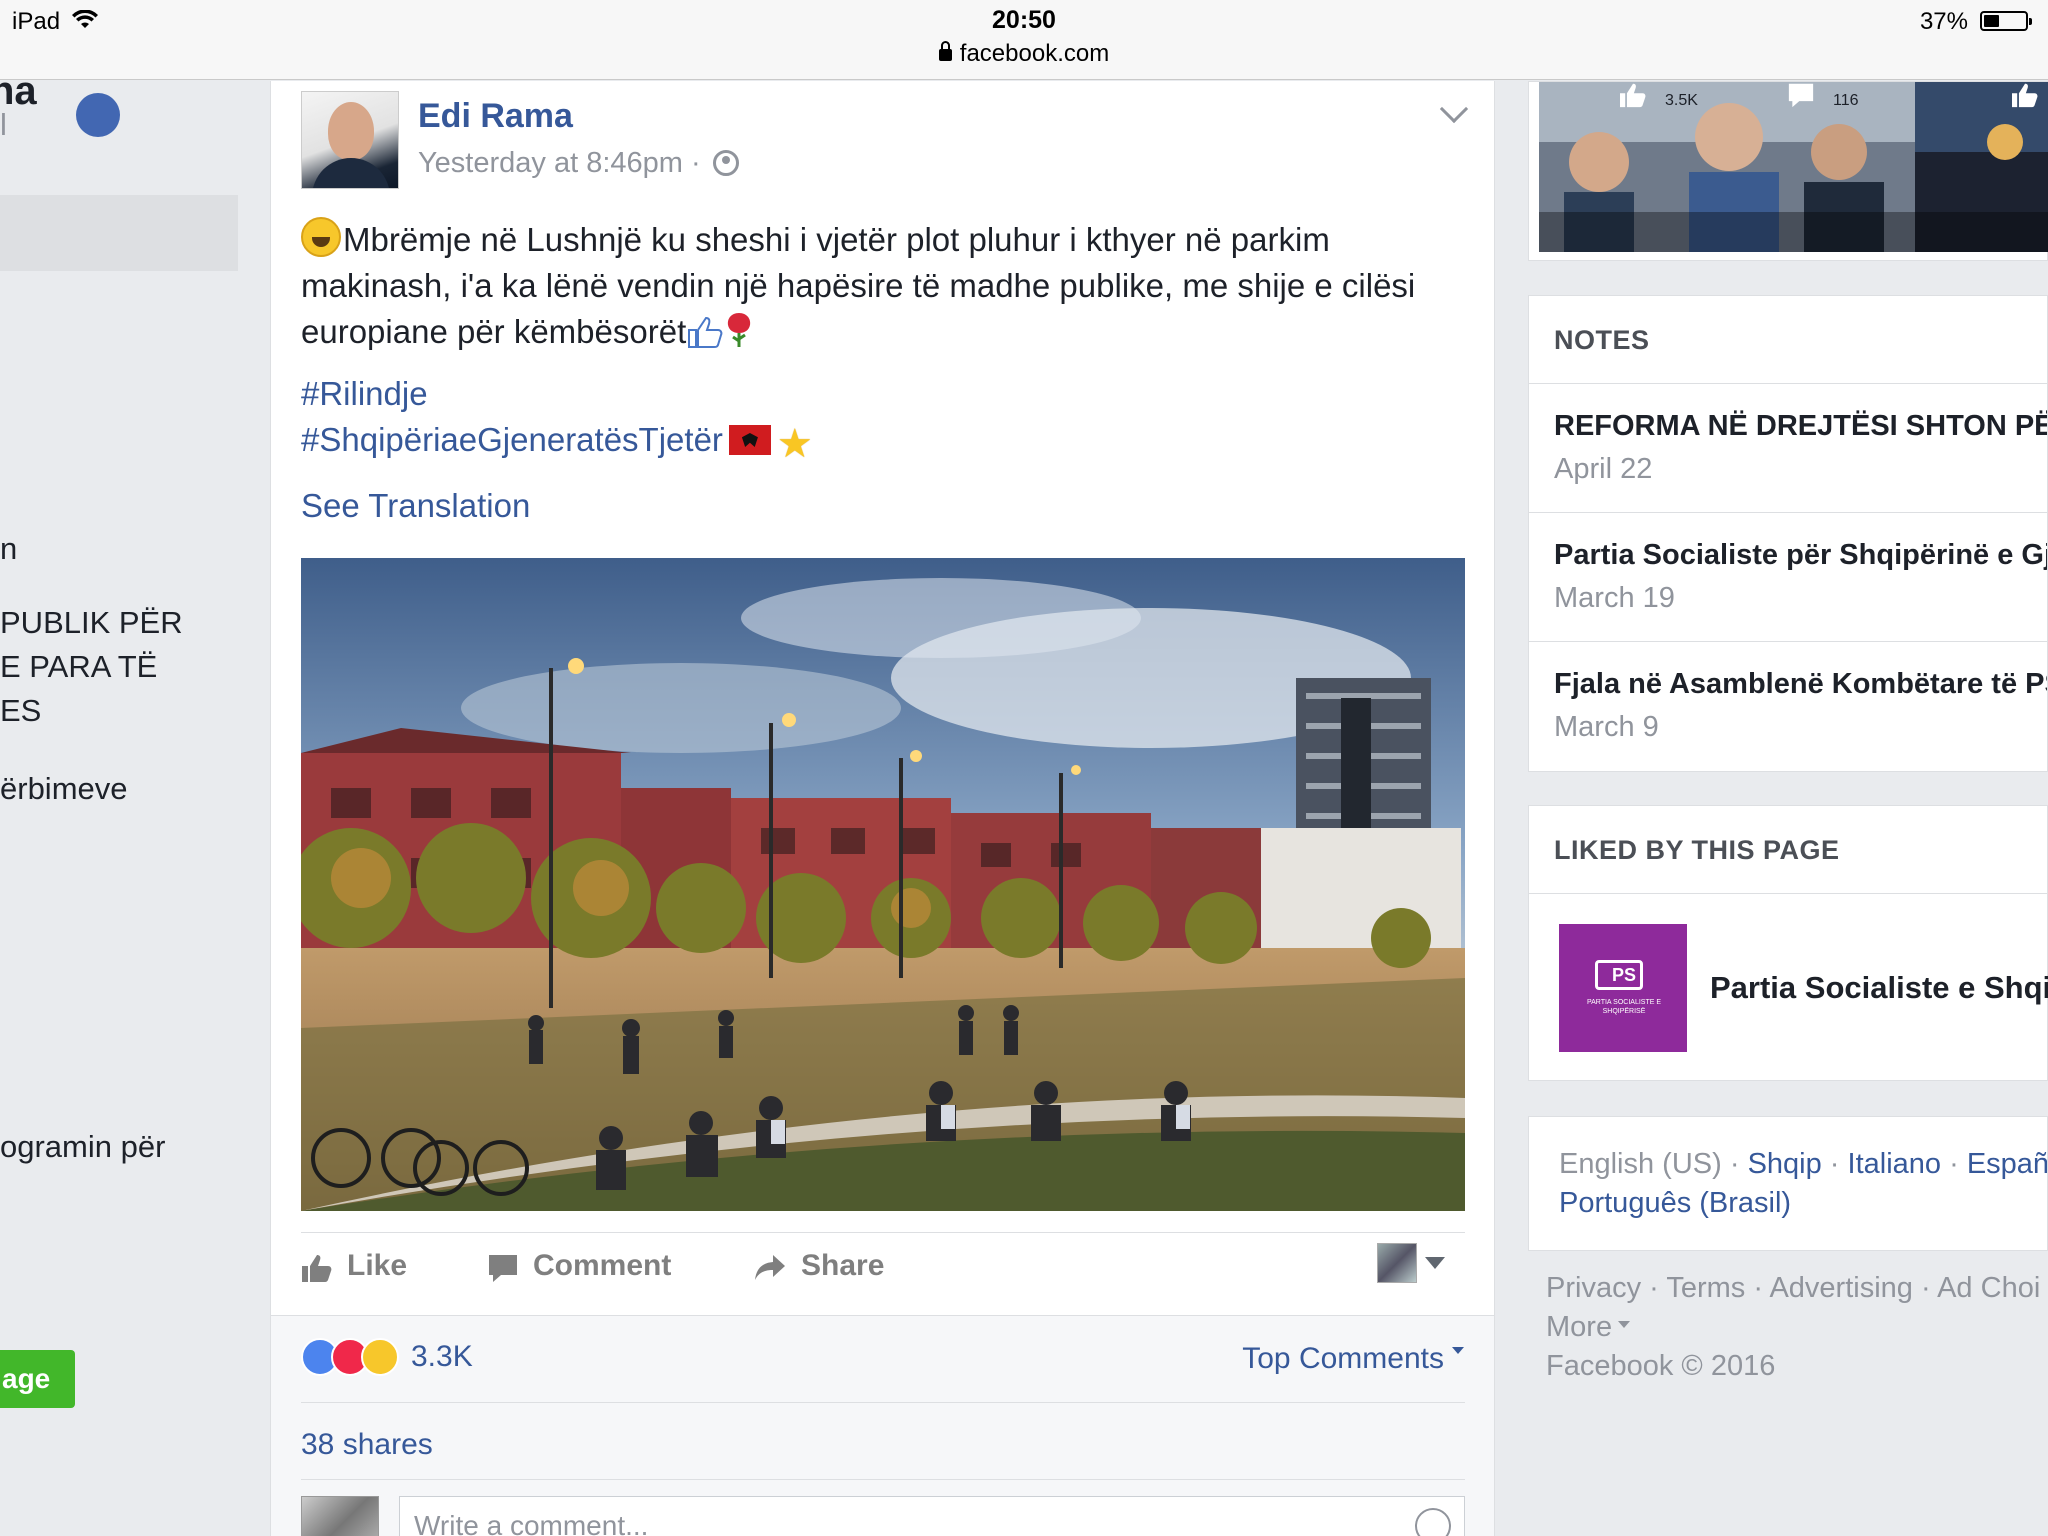 This screenshot has width=2048, height=1536. Describe the element at coordinates (1785, 1164) in the screenshot. I see `language-link: Shqip` at that location.